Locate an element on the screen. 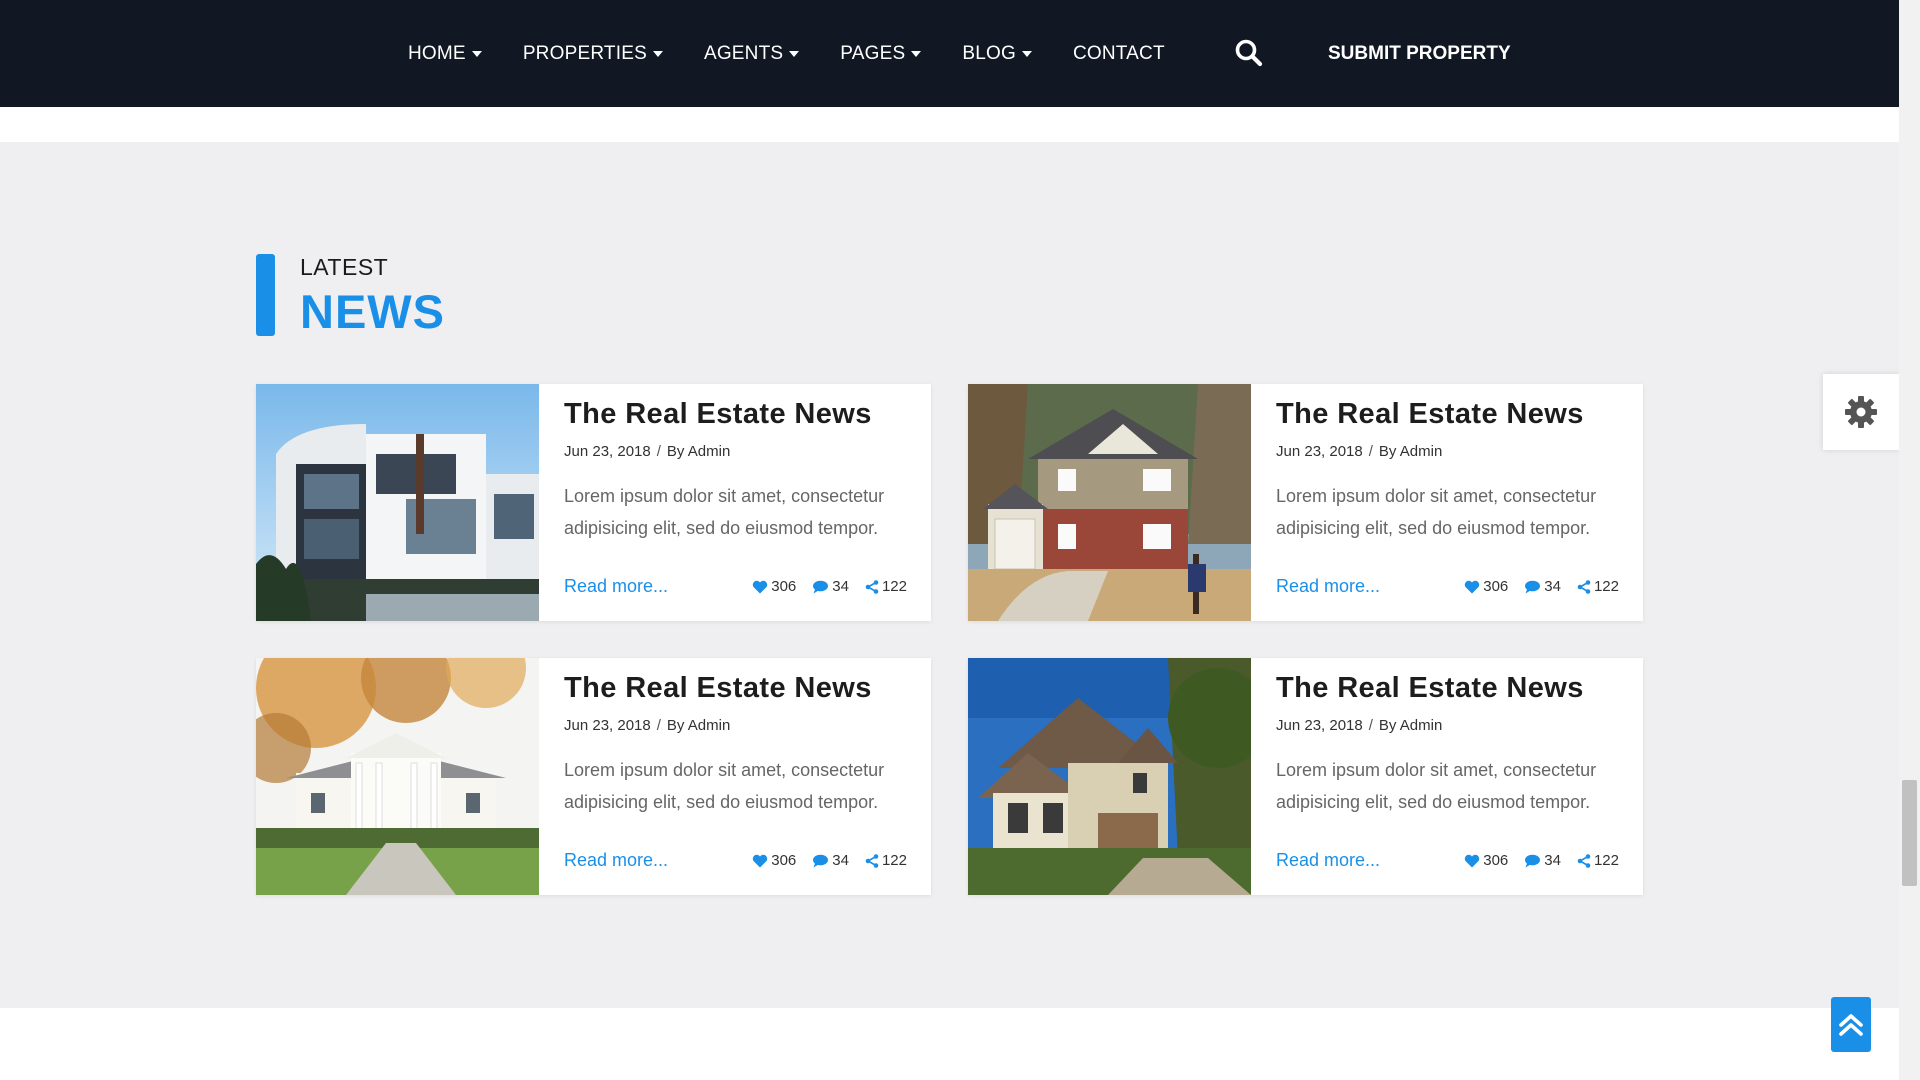 The height and width of the screenshot is (1080, 1920). nav-item-pages: PAGES is located at coordinates (881, 53).